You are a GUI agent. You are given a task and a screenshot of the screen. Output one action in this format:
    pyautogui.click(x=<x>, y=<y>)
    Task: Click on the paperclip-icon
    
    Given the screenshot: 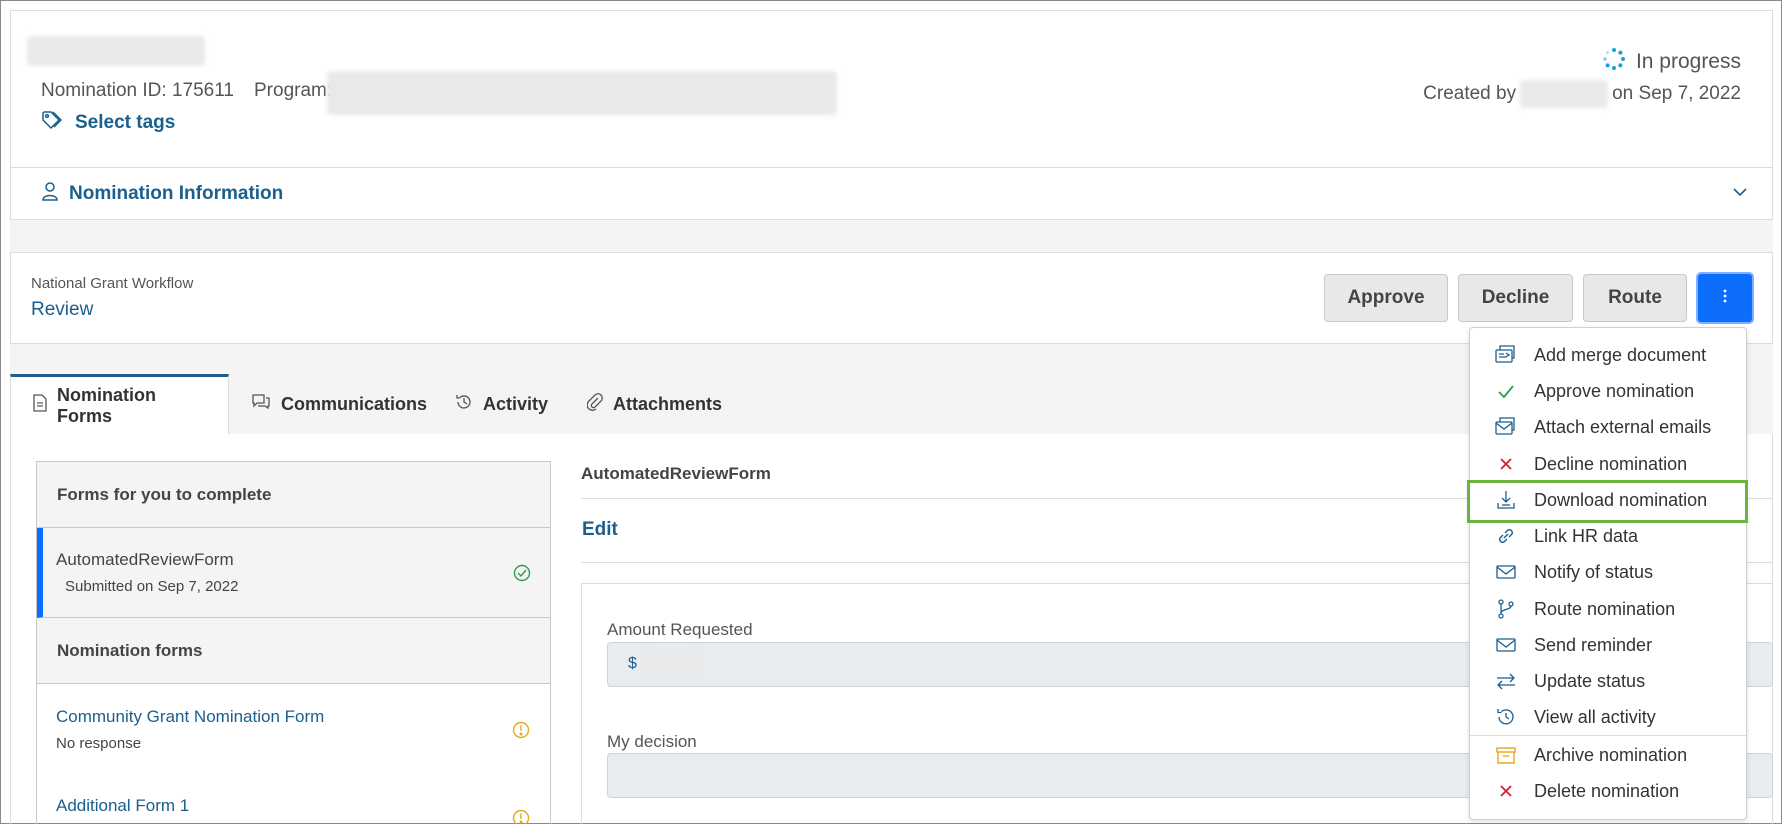 What is the action you would take?
    pyautogui.click(x=594, y=404)
    